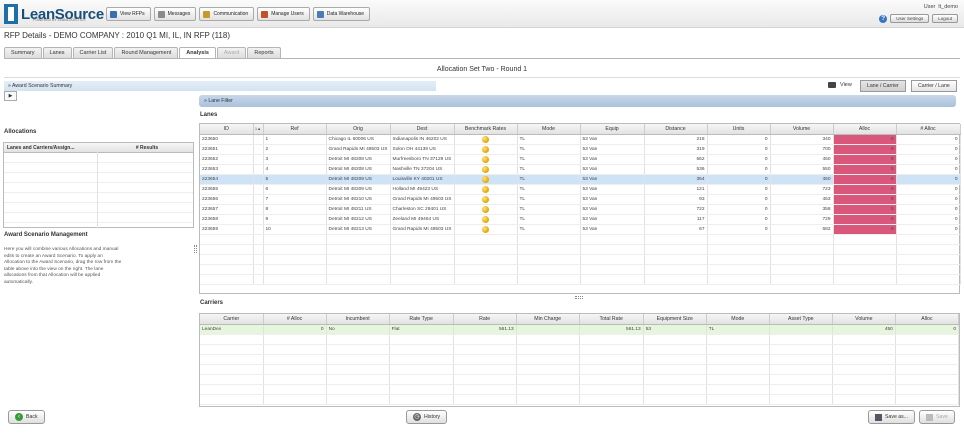  I want to click on lane-ref-cell: 8, so click(295, 209).